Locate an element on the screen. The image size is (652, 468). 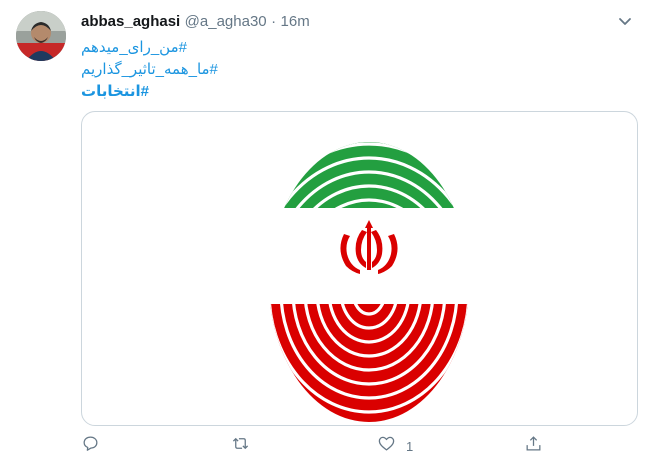
display-name: abbas_aghasi is located at coordinates (130, 21).